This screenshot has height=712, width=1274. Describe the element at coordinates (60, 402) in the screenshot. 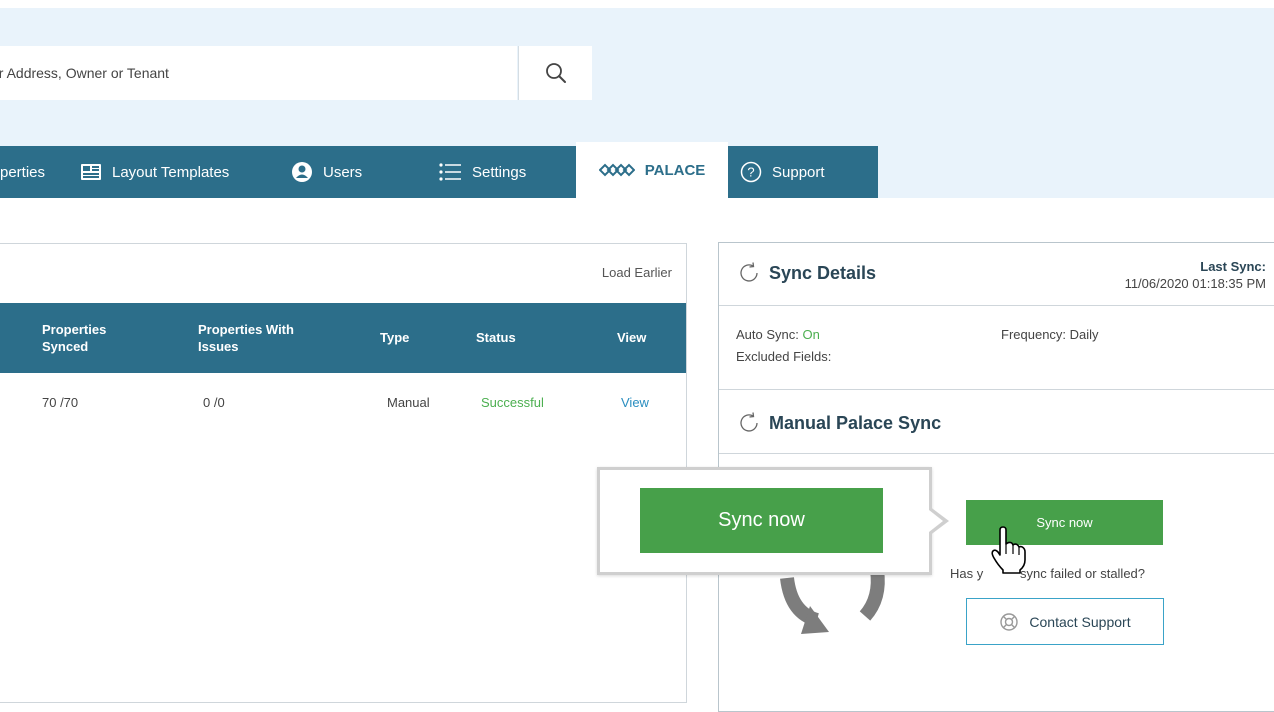

I see `cell-synced: 70 /70` at that location.